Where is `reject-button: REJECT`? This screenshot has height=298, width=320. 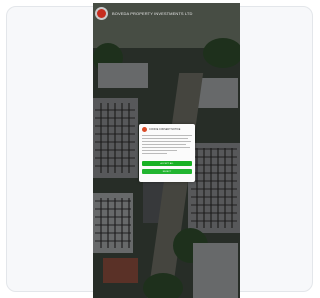
reject-button: REJECT is located at coordinates (167, 171).